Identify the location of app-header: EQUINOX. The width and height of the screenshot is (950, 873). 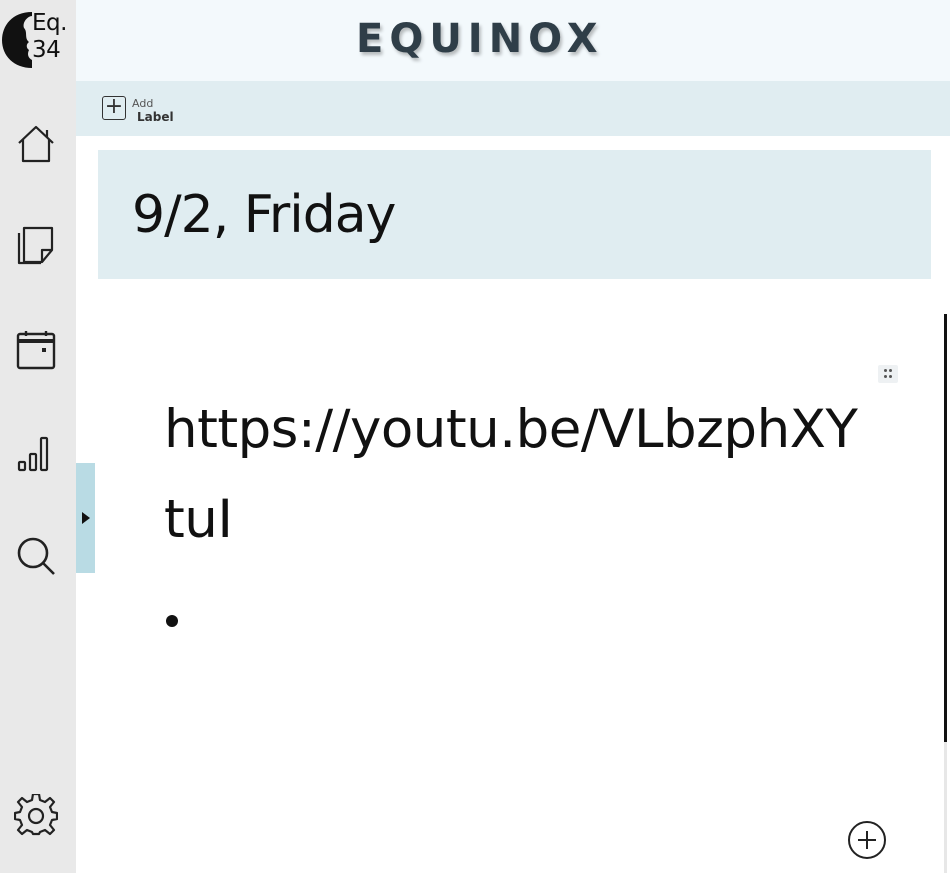
(513, 40).